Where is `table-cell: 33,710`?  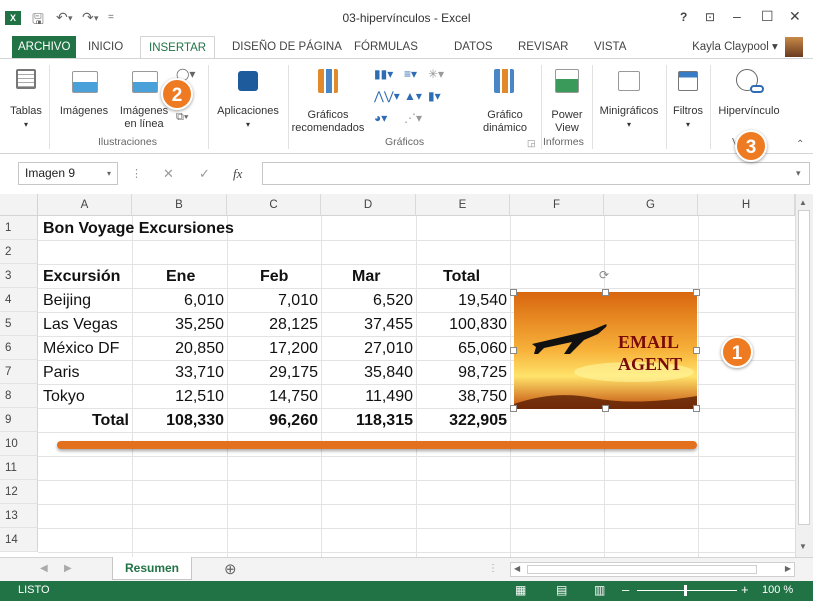
table-cell: 33,710 is located at coordinates (178, 373).